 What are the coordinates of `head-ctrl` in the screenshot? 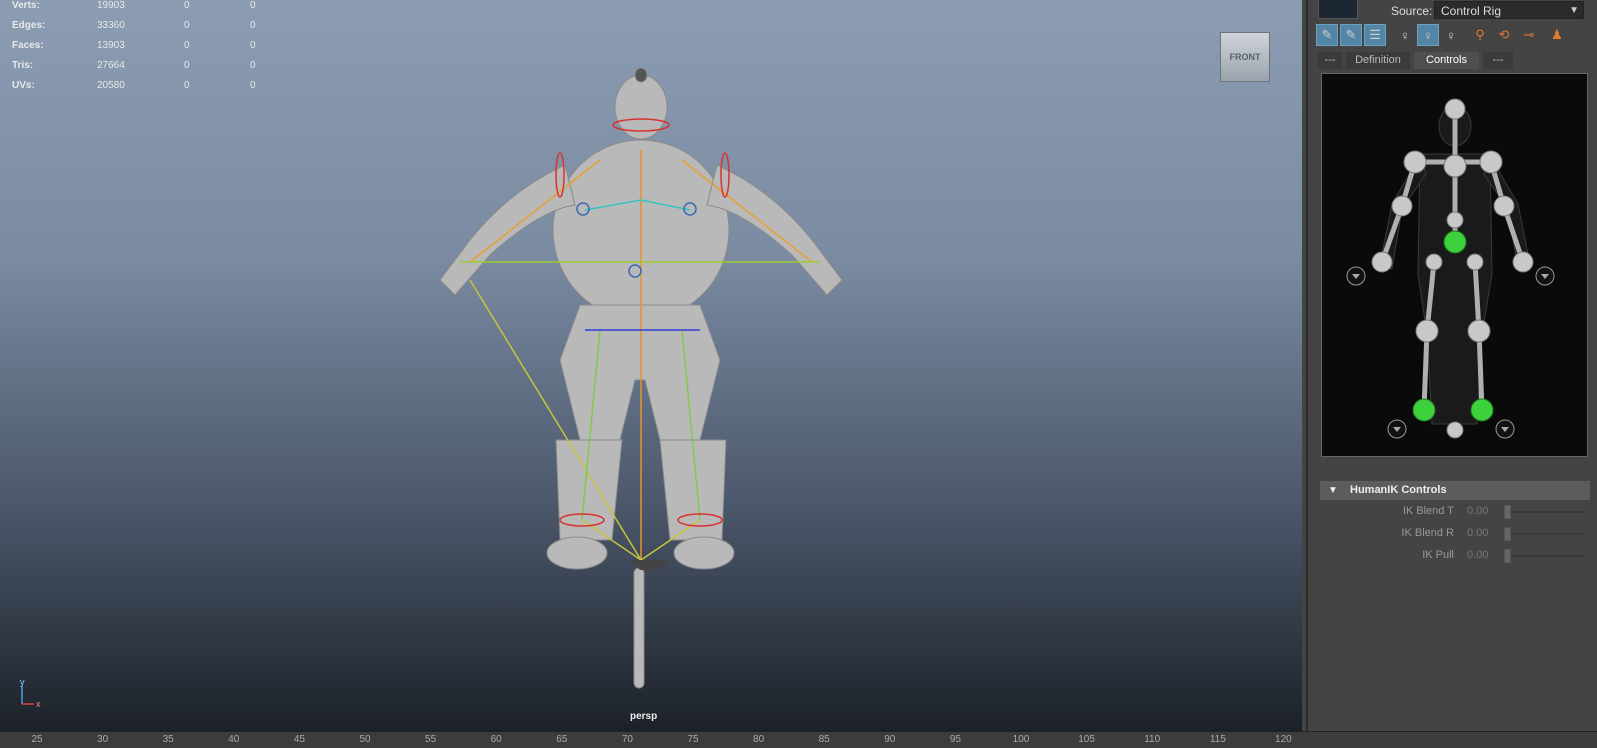 It's located at (1455, 109).